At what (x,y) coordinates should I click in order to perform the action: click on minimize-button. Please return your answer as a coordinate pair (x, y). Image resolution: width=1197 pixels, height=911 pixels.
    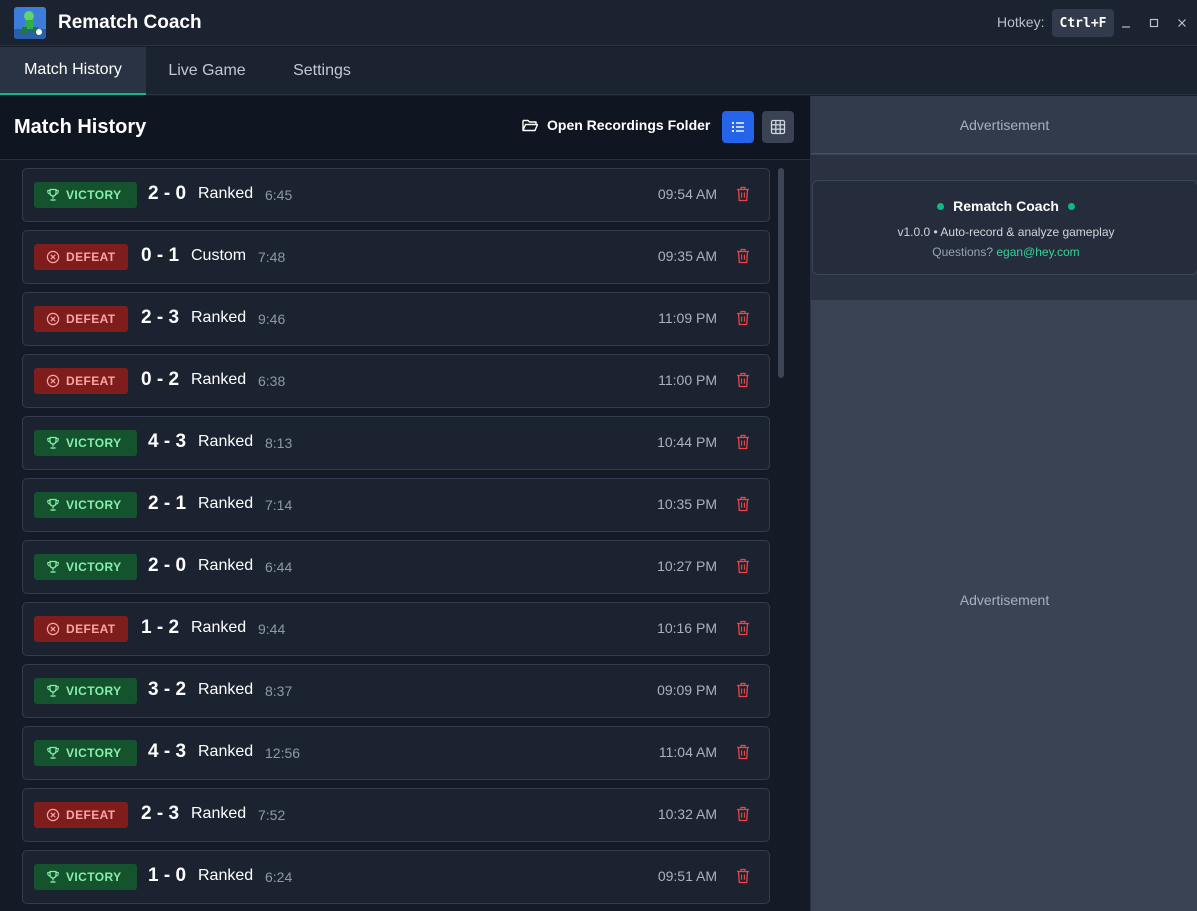
    Looking at the image, I should click on (1126, 23).